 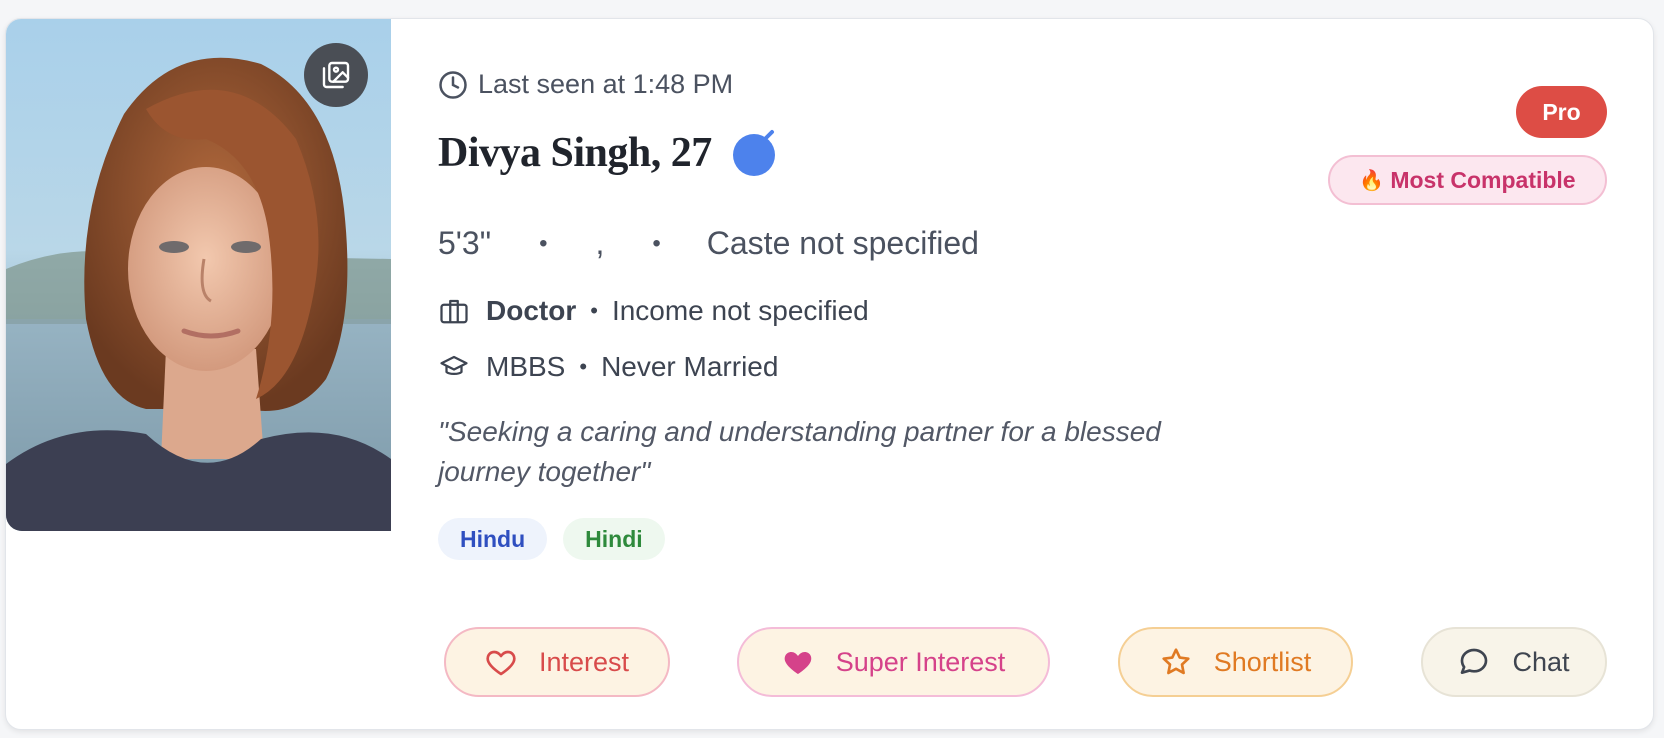 I want to click on tag-religion: Hindu, so click(x=493, y=539).